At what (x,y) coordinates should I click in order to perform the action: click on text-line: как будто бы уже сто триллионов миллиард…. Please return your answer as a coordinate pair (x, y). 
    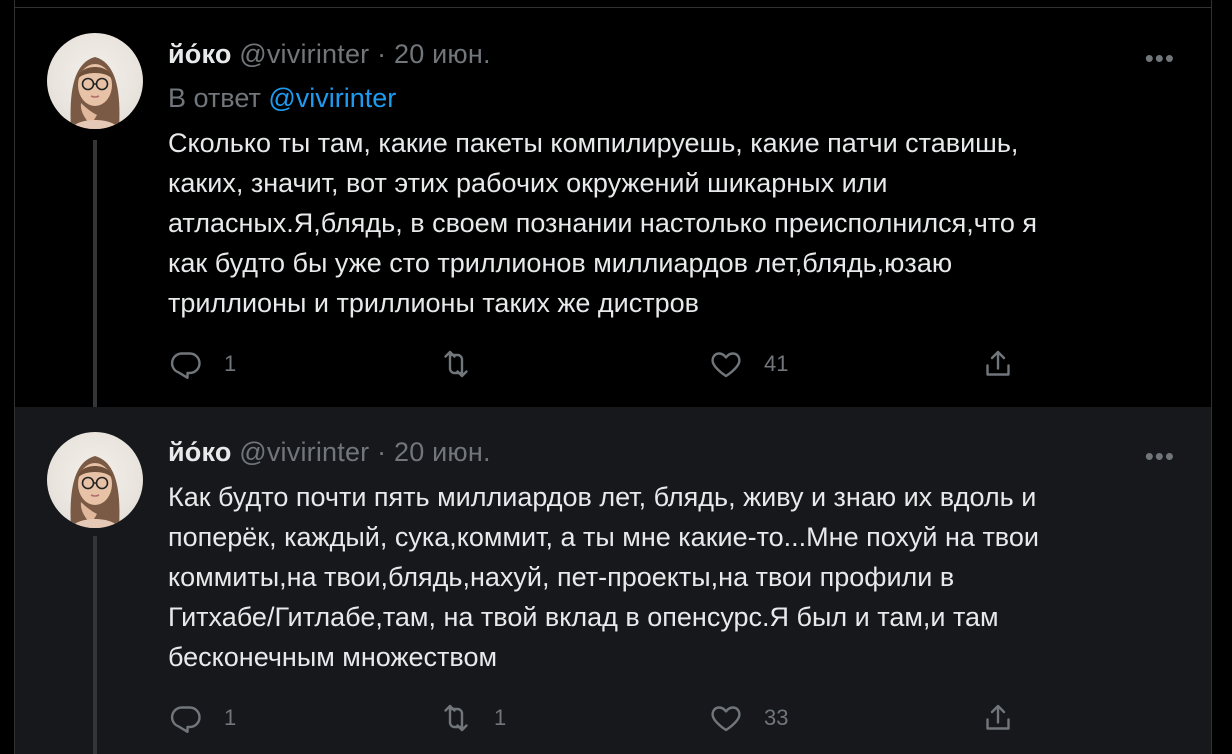
    Looking at the image, I should click on (560, 263).